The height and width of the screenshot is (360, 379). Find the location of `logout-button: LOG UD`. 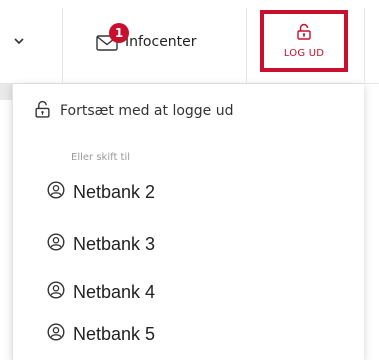

logout-button: LOG UD is located at coordinates (304, 41).